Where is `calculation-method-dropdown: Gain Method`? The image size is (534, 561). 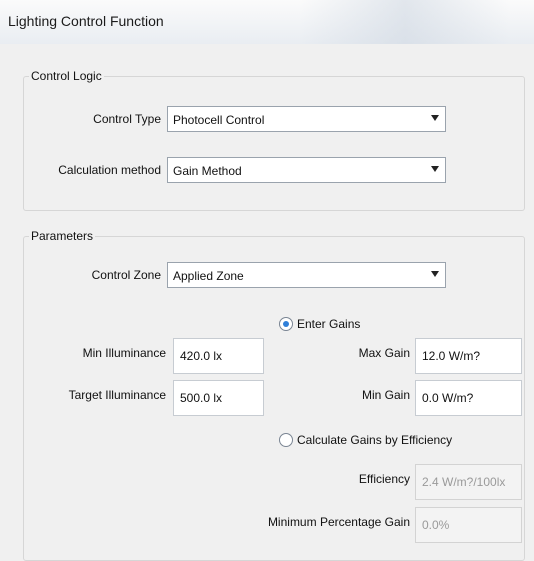 calculation-method-dropdown: Gain Method is located at coordinates (306, 170).